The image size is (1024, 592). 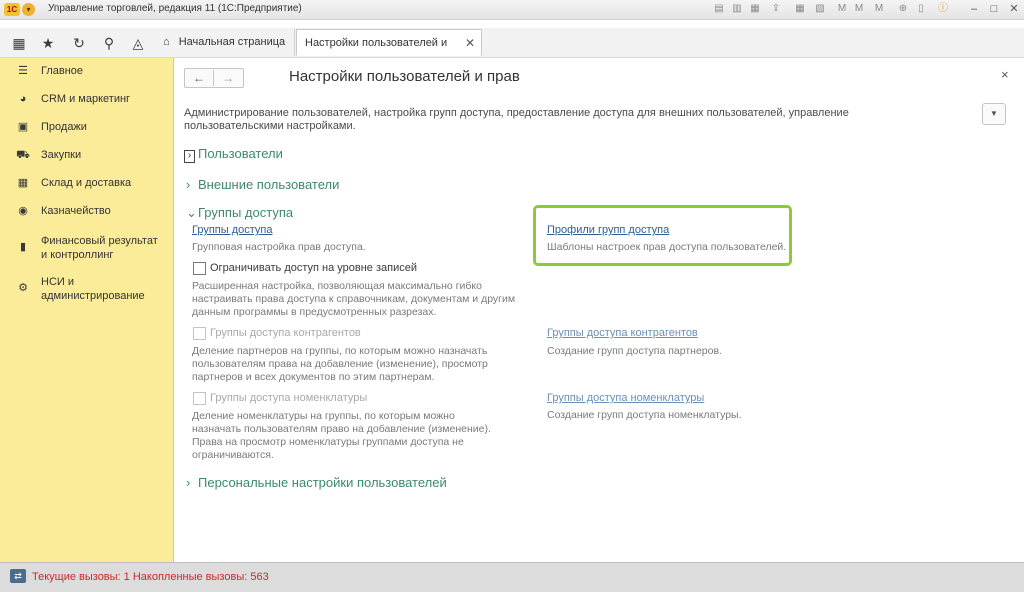 What do you see at coordinates (634, 351) in the screenshot?
I see `contractor-groups-link-note: Создание групп доступа партнеров.` at bounding box center [634, 351].